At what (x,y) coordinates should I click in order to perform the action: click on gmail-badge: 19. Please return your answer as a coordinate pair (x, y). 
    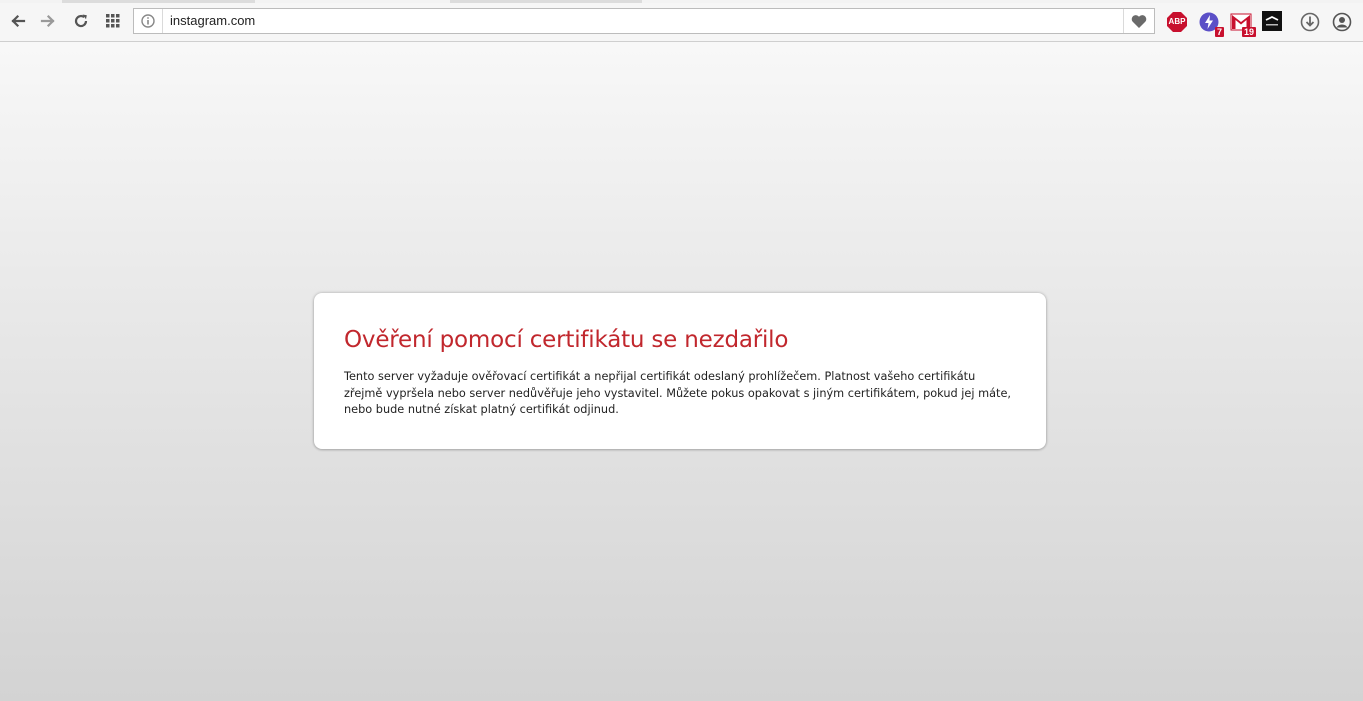
    Looking at the image, I should click on (1248, 32).